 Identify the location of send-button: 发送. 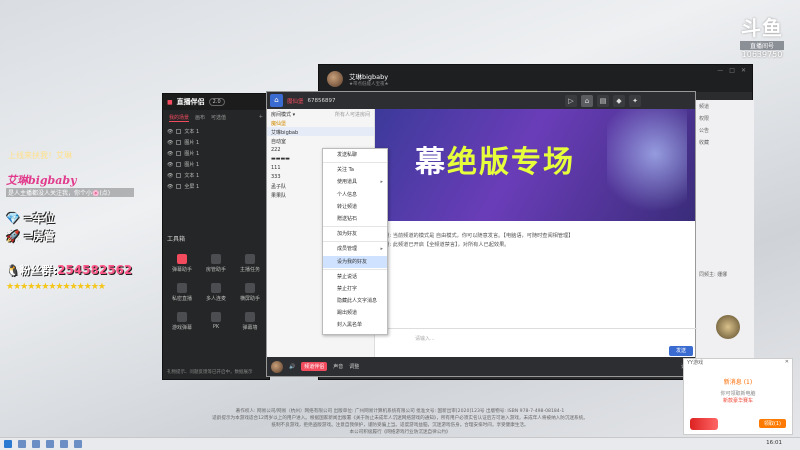
(681, 351).